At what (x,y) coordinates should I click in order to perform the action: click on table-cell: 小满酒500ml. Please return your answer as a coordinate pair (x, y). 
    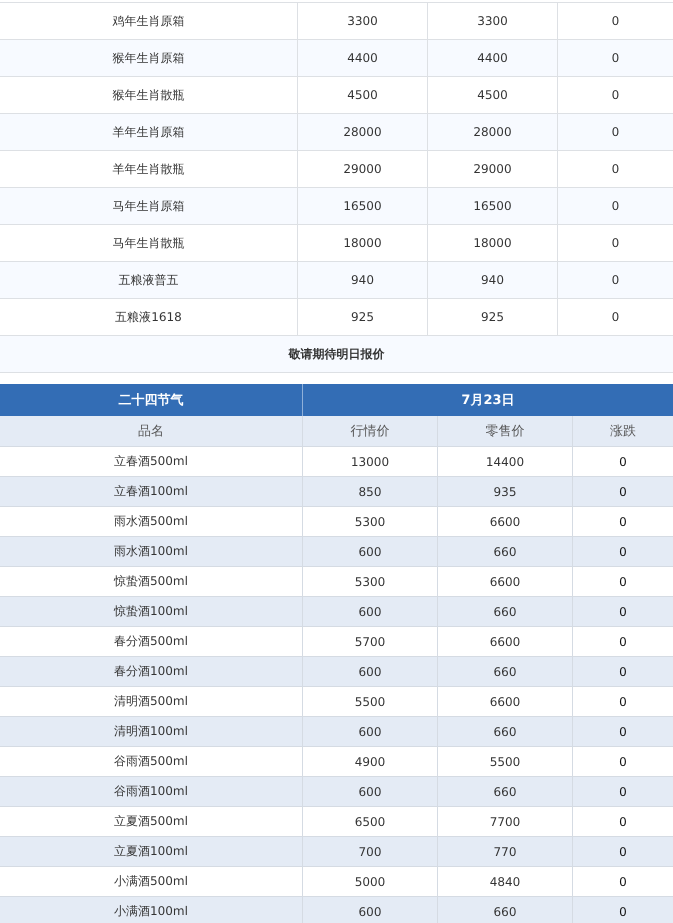
    Looking at the image, I should click on (151, 881).